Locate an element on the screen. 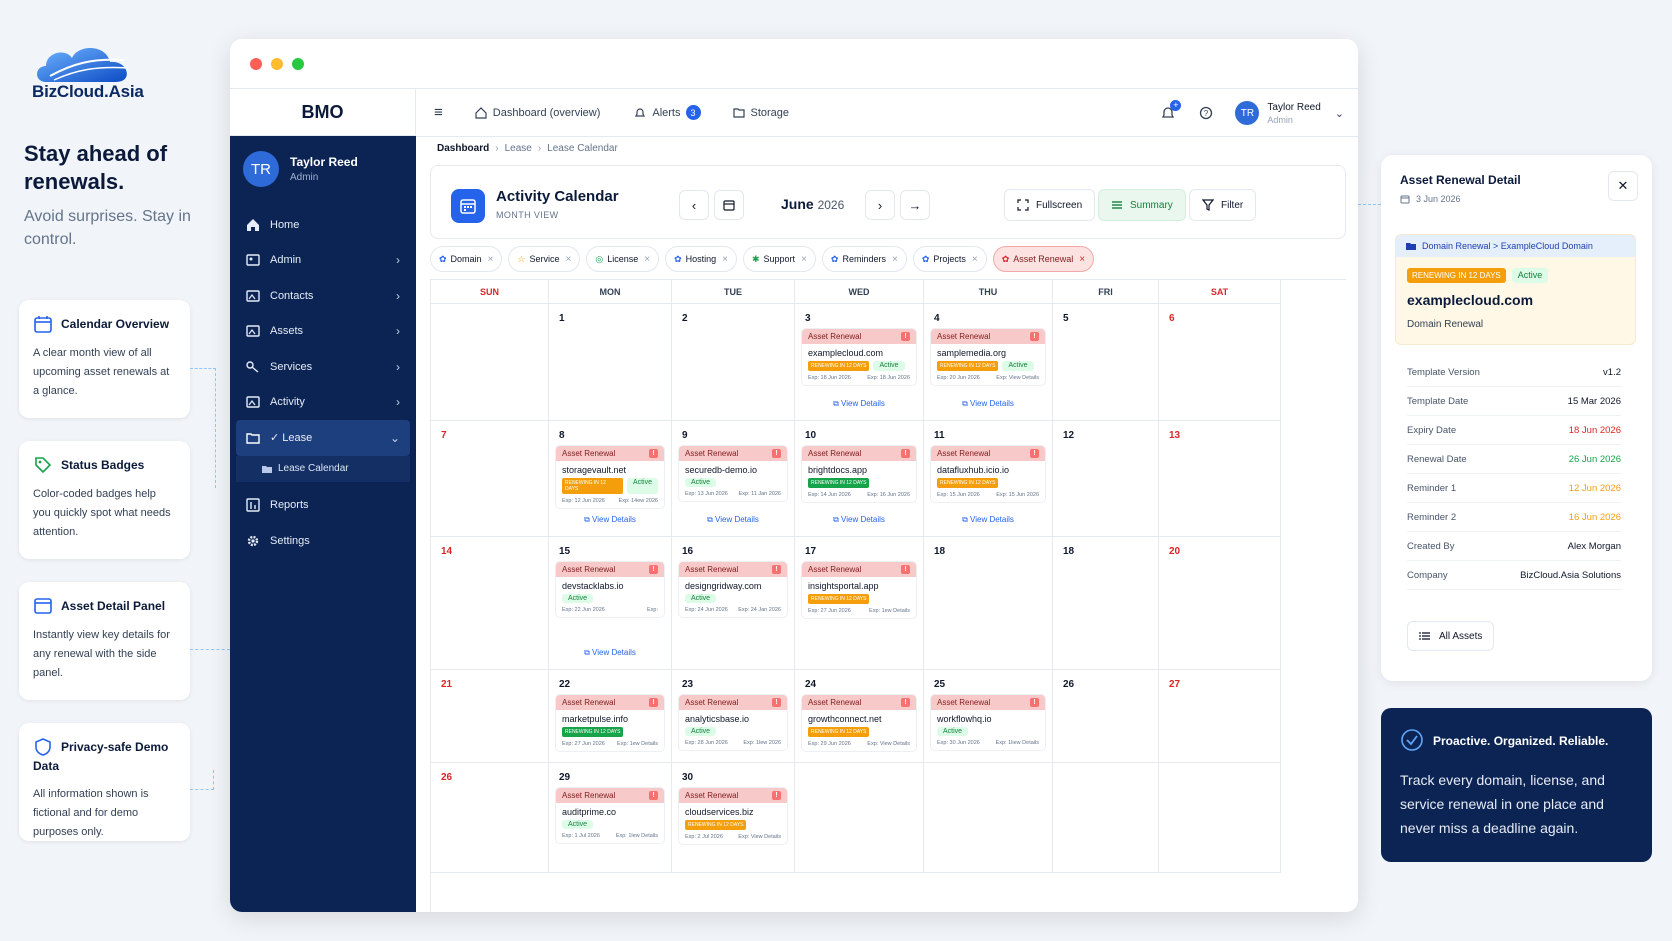  filter-chip-asset-renewal: ✿ Asset Renewal × is located at coordinates (1043, 259).